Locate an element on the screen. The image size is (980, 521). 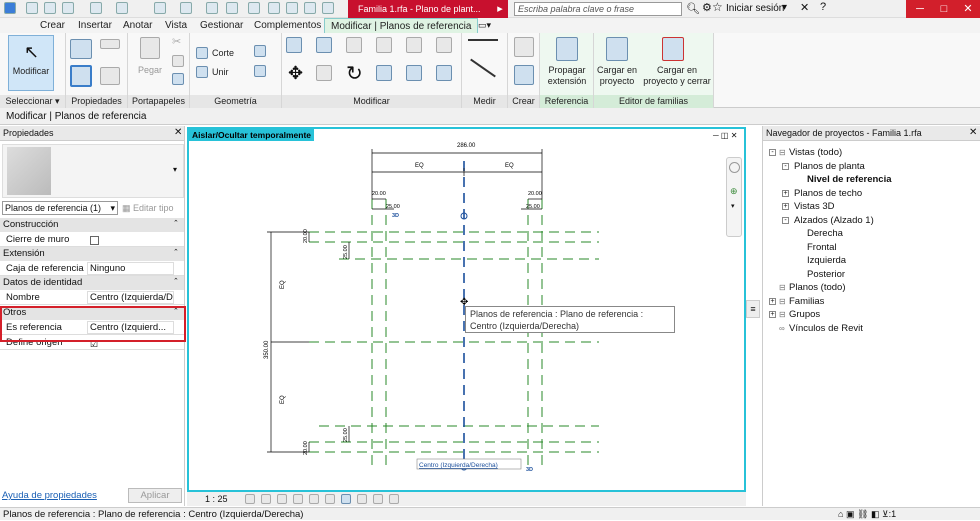
type-dropdown-icon: ▾ is located at coordinates (175, 169).